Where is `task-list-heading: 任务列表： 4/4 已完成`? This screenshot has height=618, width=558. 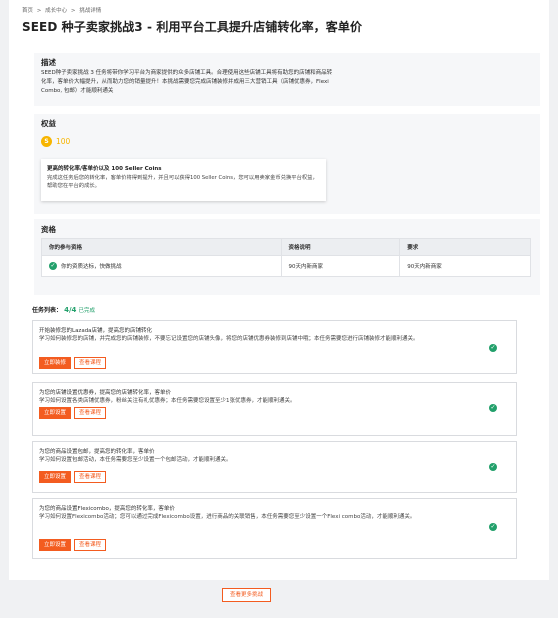 task-list-heading: 任务列表： 4/4 已完成 is located at coordinates (63, 309).